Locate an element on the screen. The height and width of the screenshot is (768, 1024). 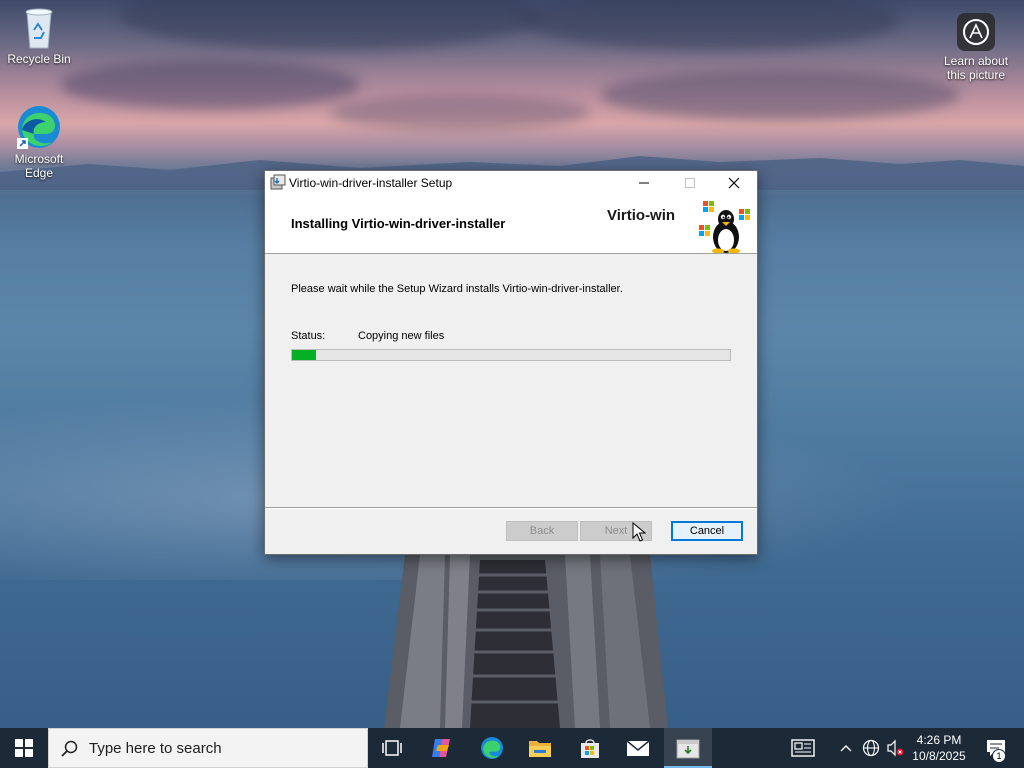
copilot-icon is located at coordinates (441, 748).